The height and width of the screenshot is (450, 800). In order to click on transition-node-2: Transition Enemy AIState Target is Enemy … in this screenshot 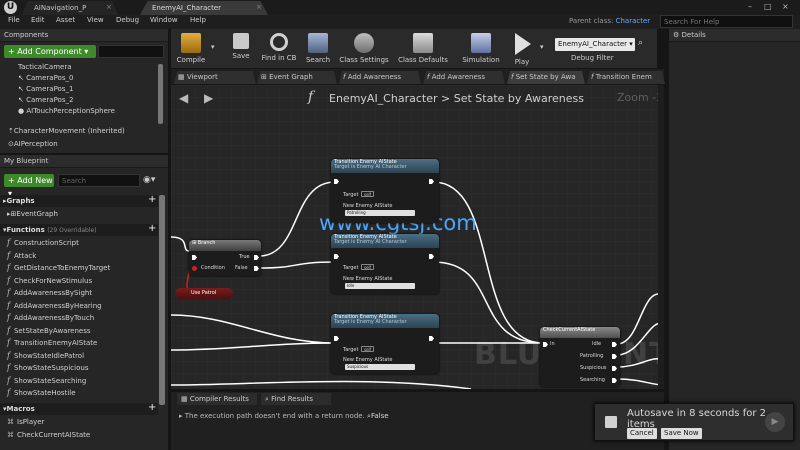, I will do `click(385, 264)`.